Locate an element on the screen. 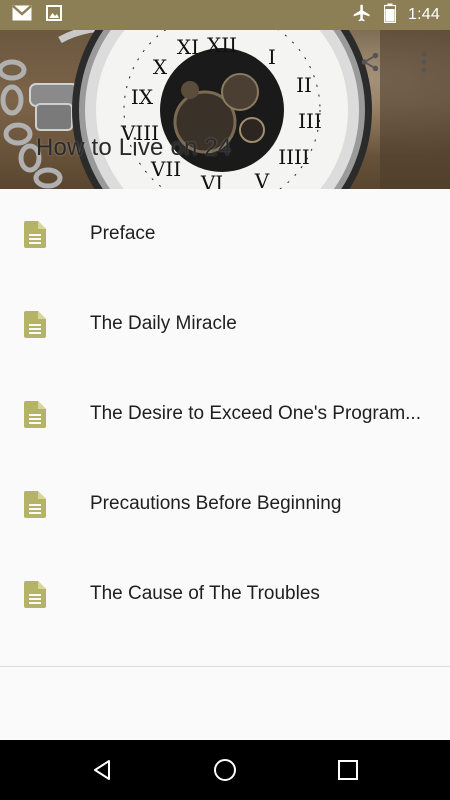 This screenshot has width=450, height=800. clock: 1:44 is located at coordinates (424, 14).